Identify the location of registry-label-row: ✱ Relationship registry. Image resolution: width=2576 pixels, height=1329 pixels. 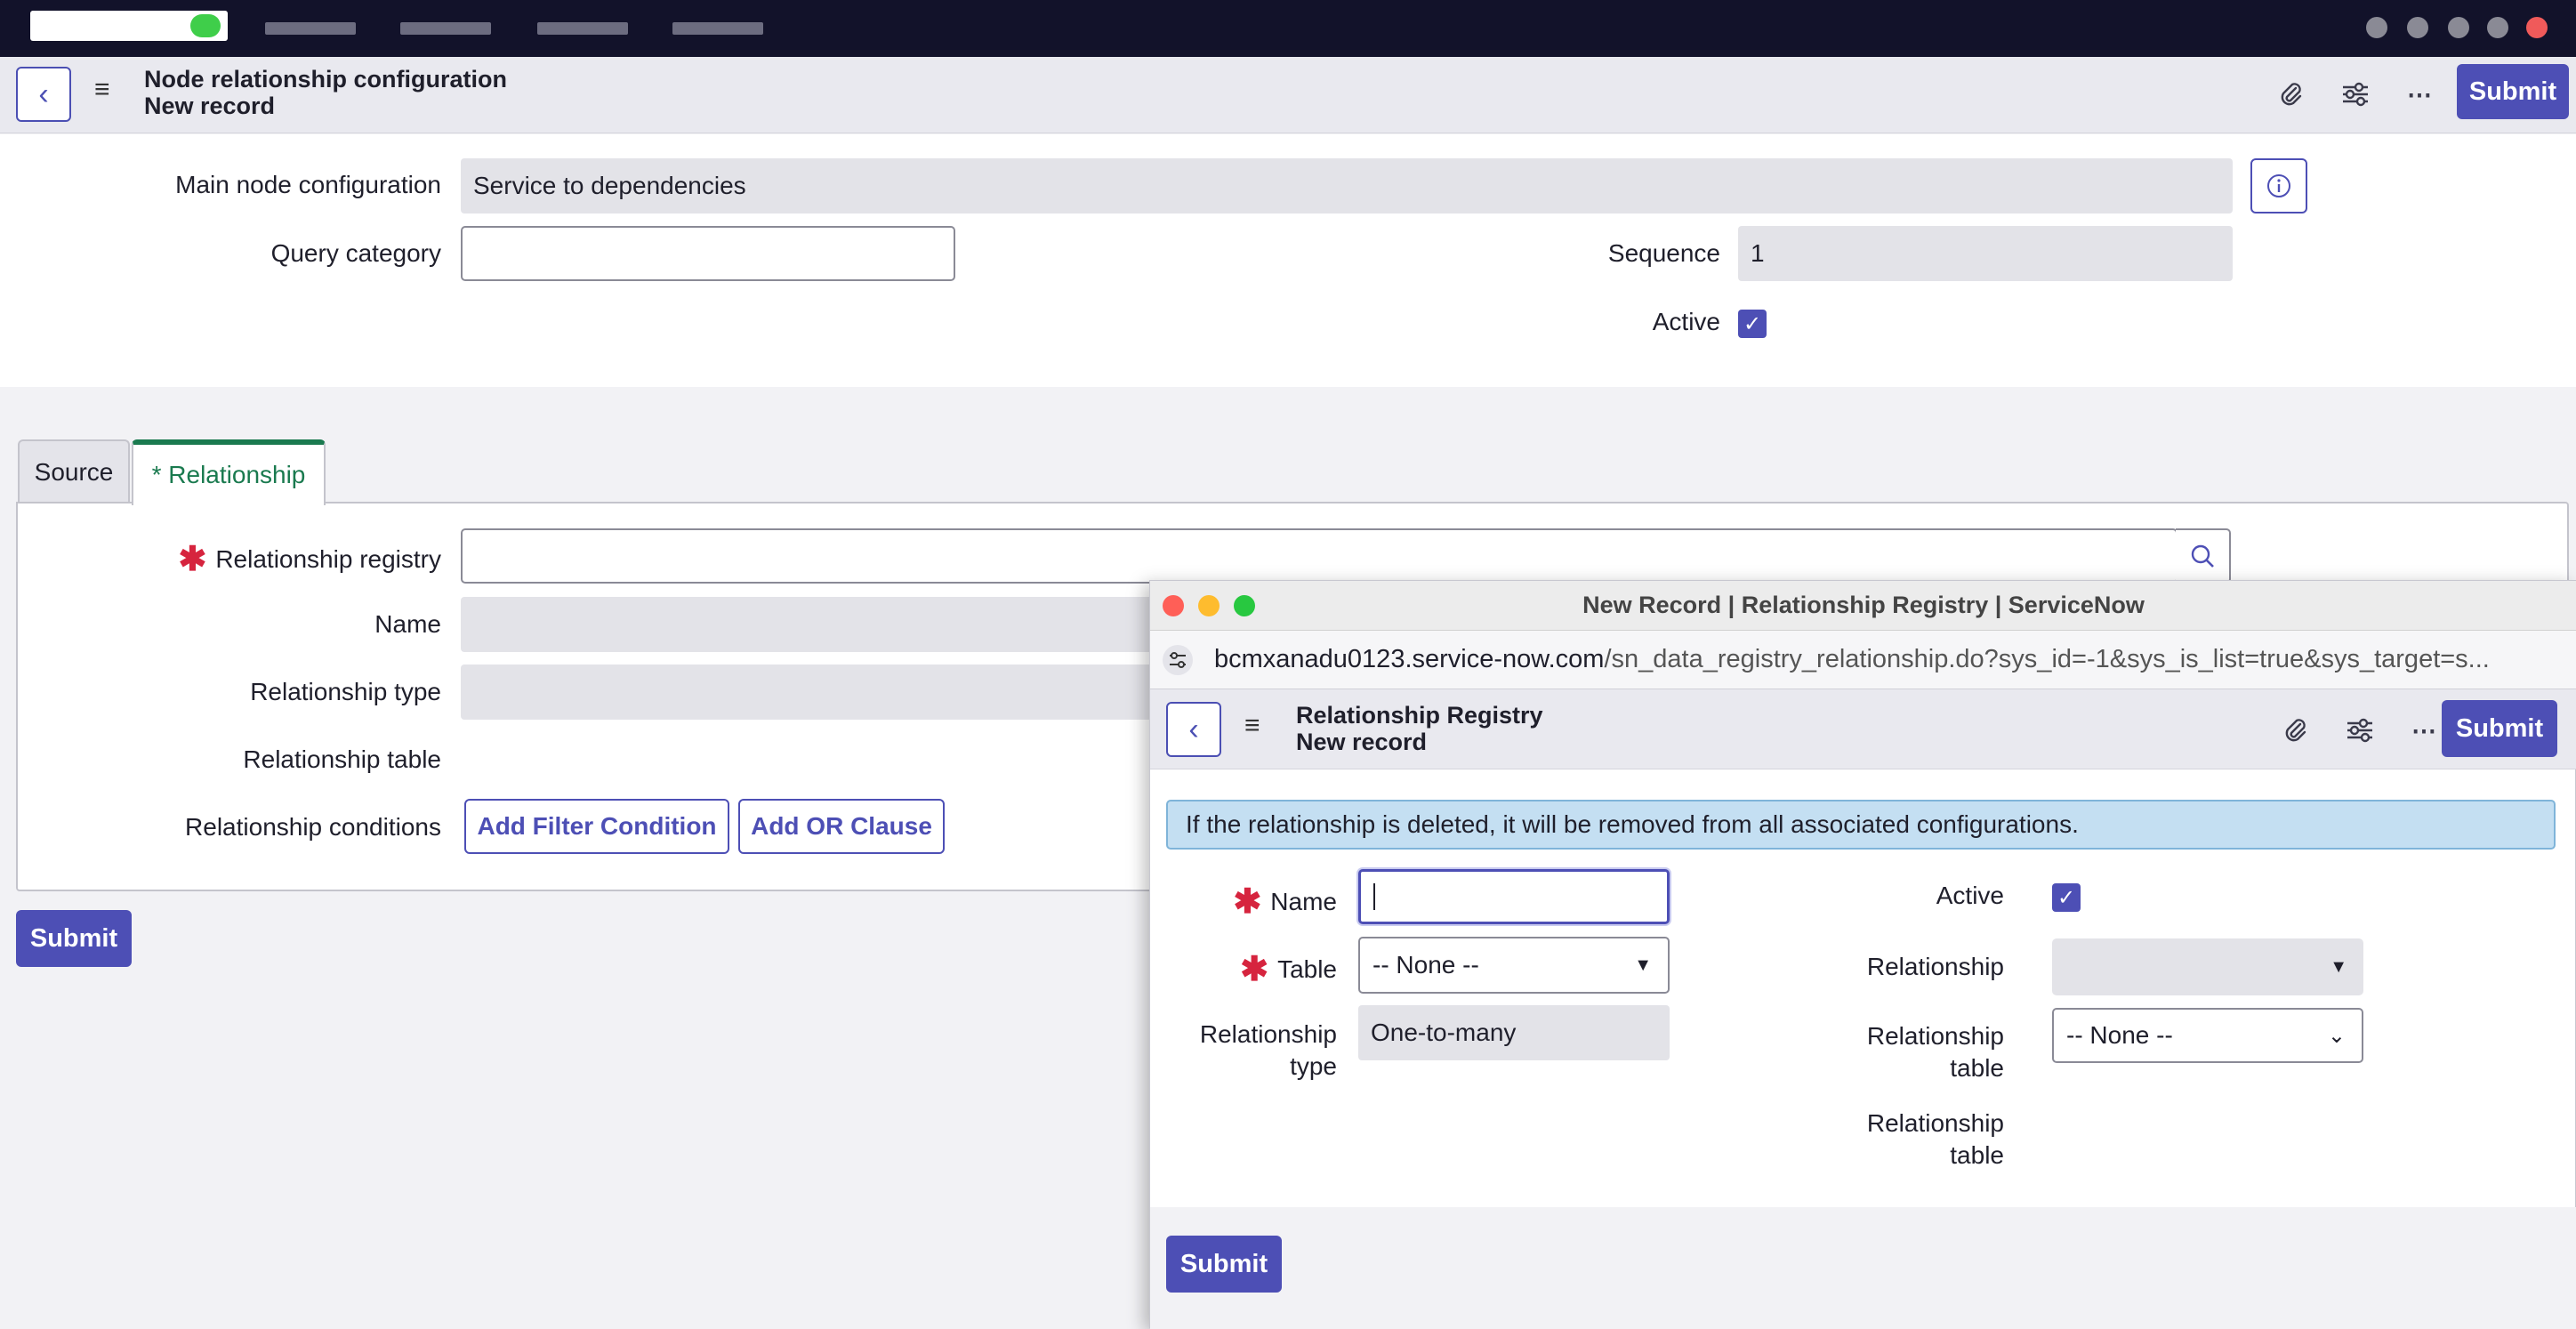
(247, 559).